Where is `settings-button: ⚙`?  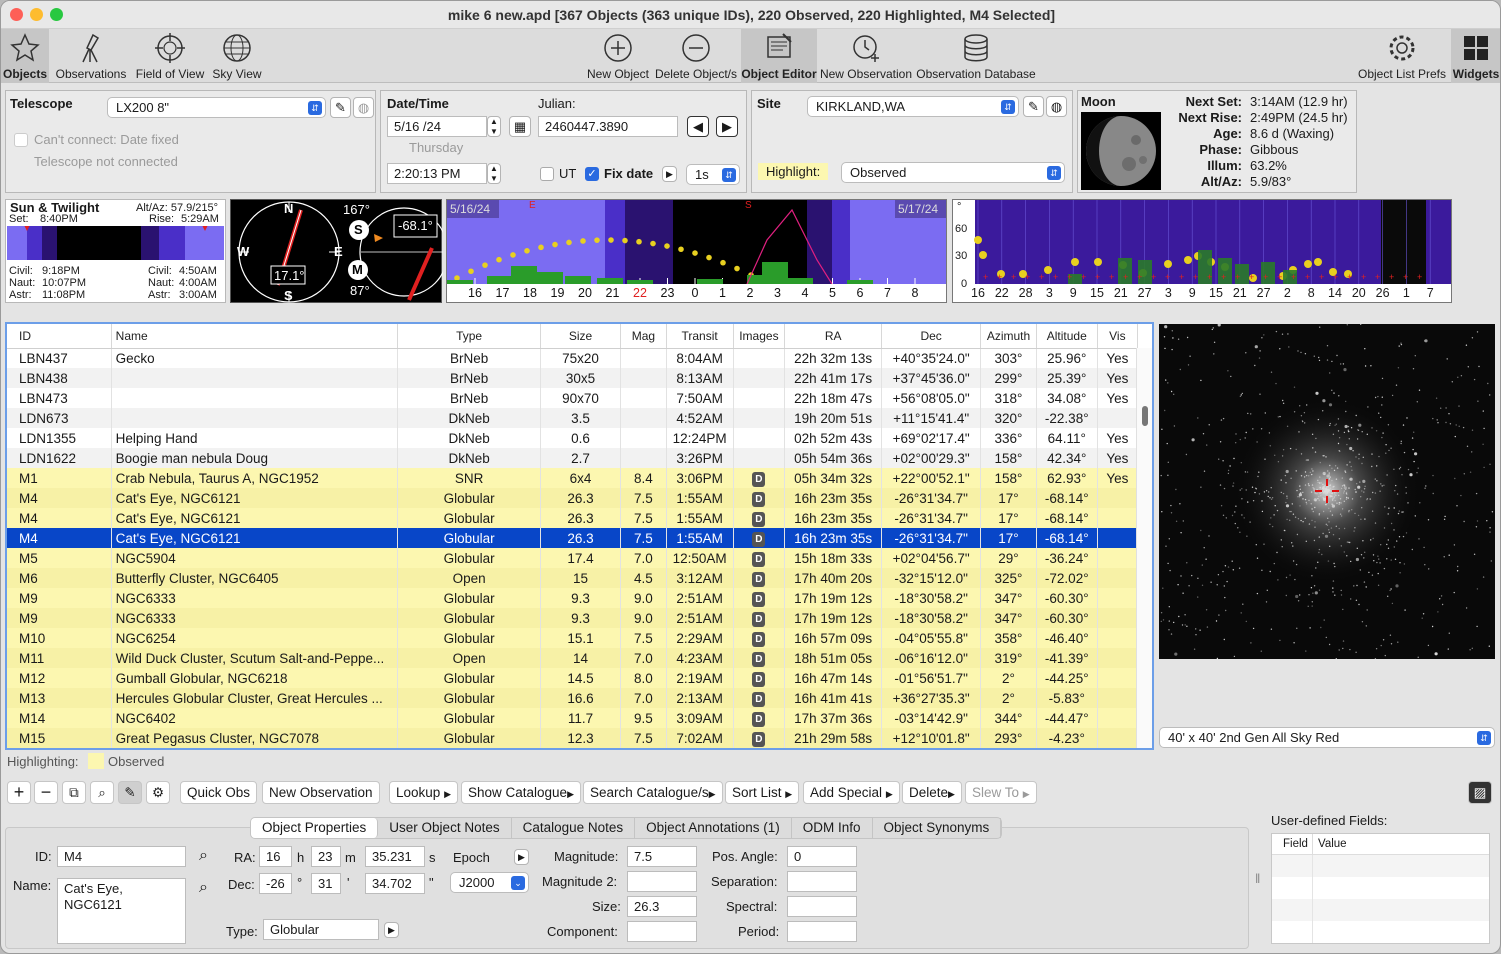 settings-button: ⚙ is located at coordinates (158, 792).